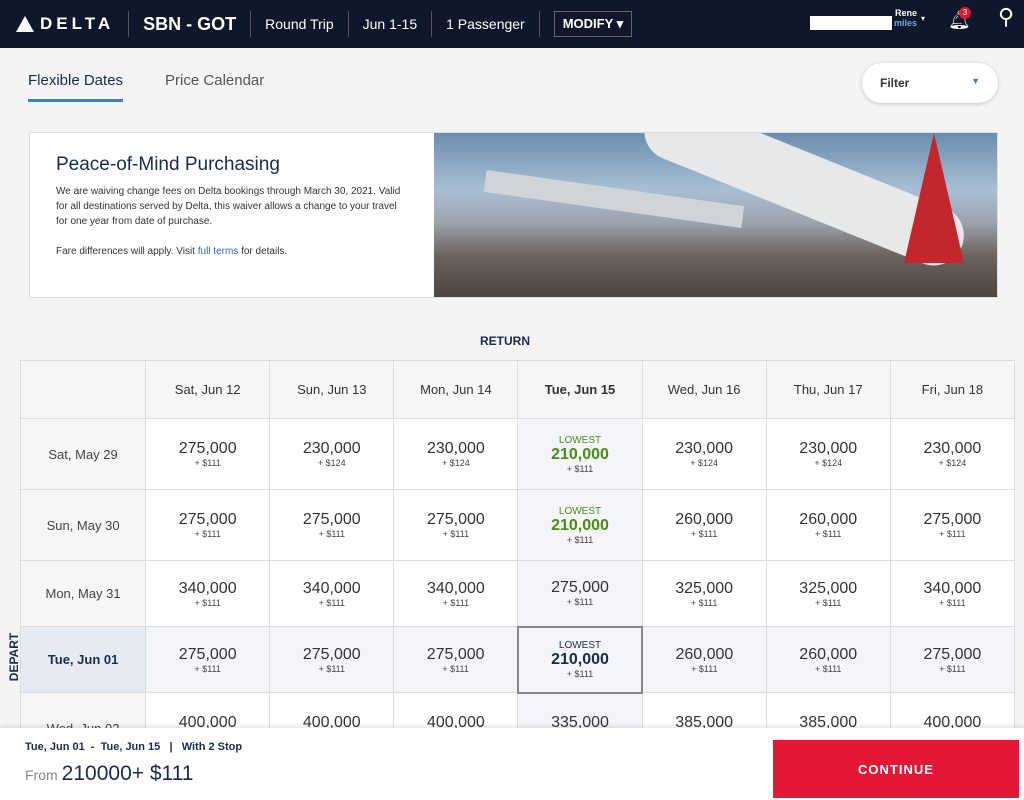  What do you see at coordinates (828, 588) in the screenshot?
I see `fare-miles: 325,000` at bounding box center [828, 588].